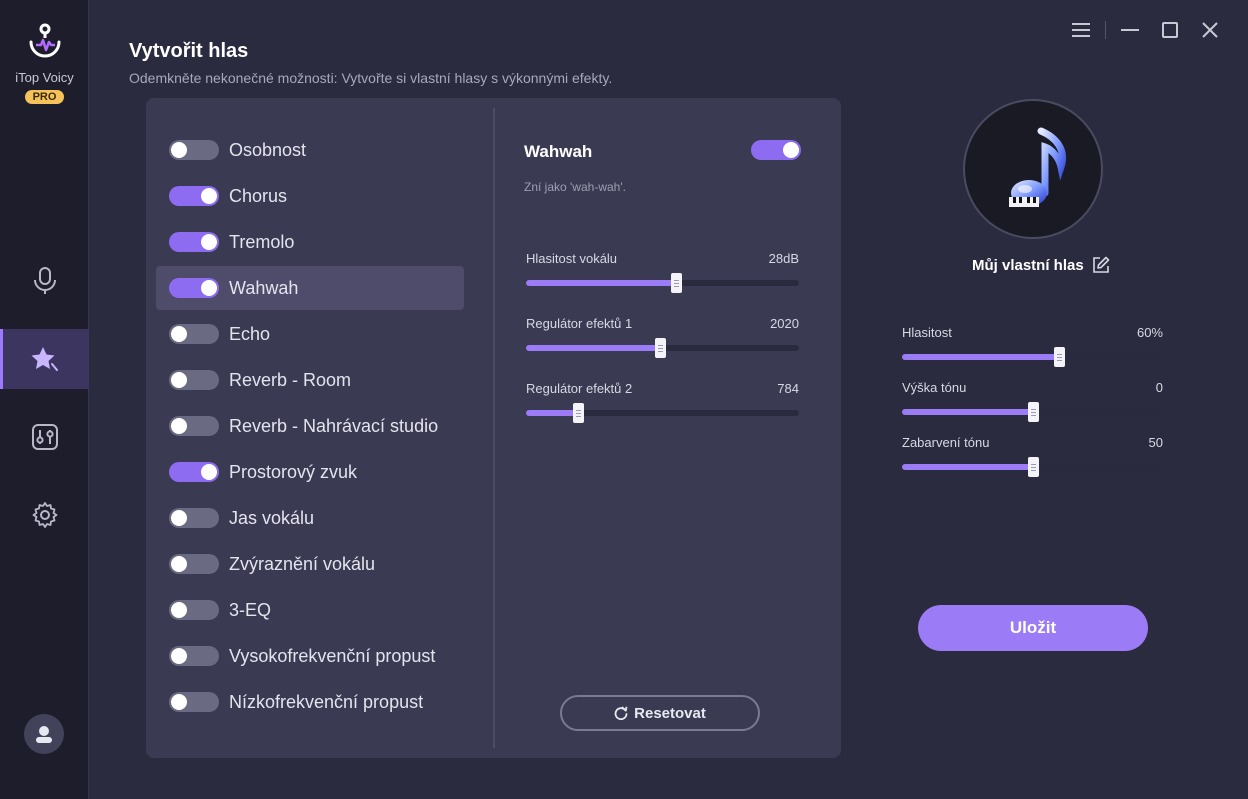 The height and width of the screenshot is (799, 1248). I want to click on edit-icon, so click(1101, 265).